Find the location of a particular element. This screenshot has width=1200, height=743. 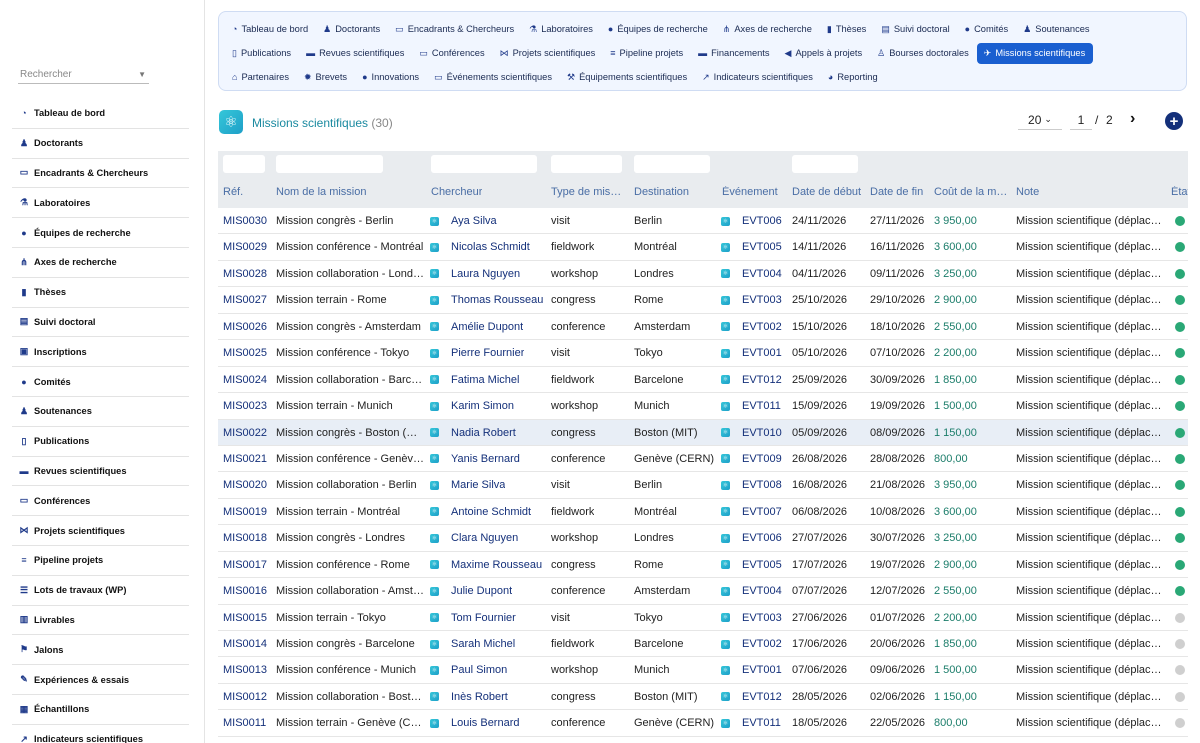

cell-researcher: ⚛ Julie Dupont is located at coordinates (470, 591).